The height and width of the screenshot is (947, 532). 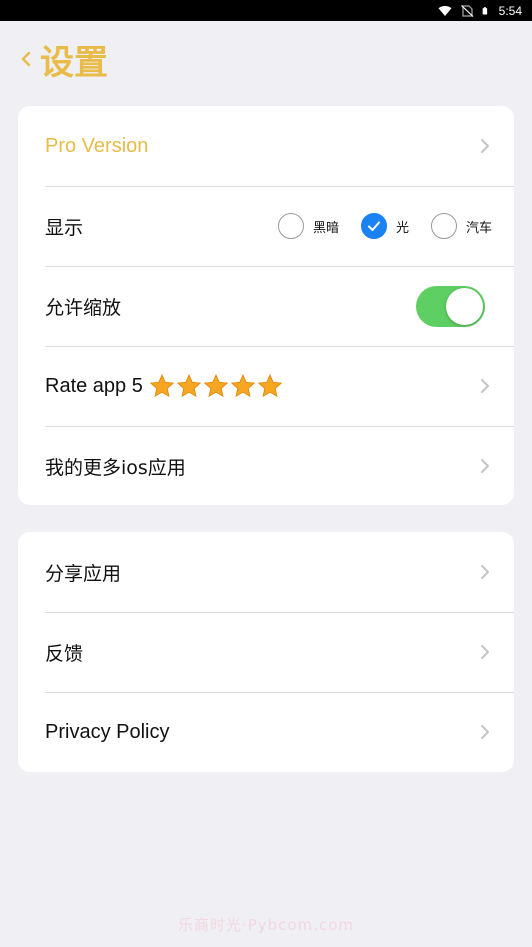 I want to click on header: 设置, so click(x=64, y=59).